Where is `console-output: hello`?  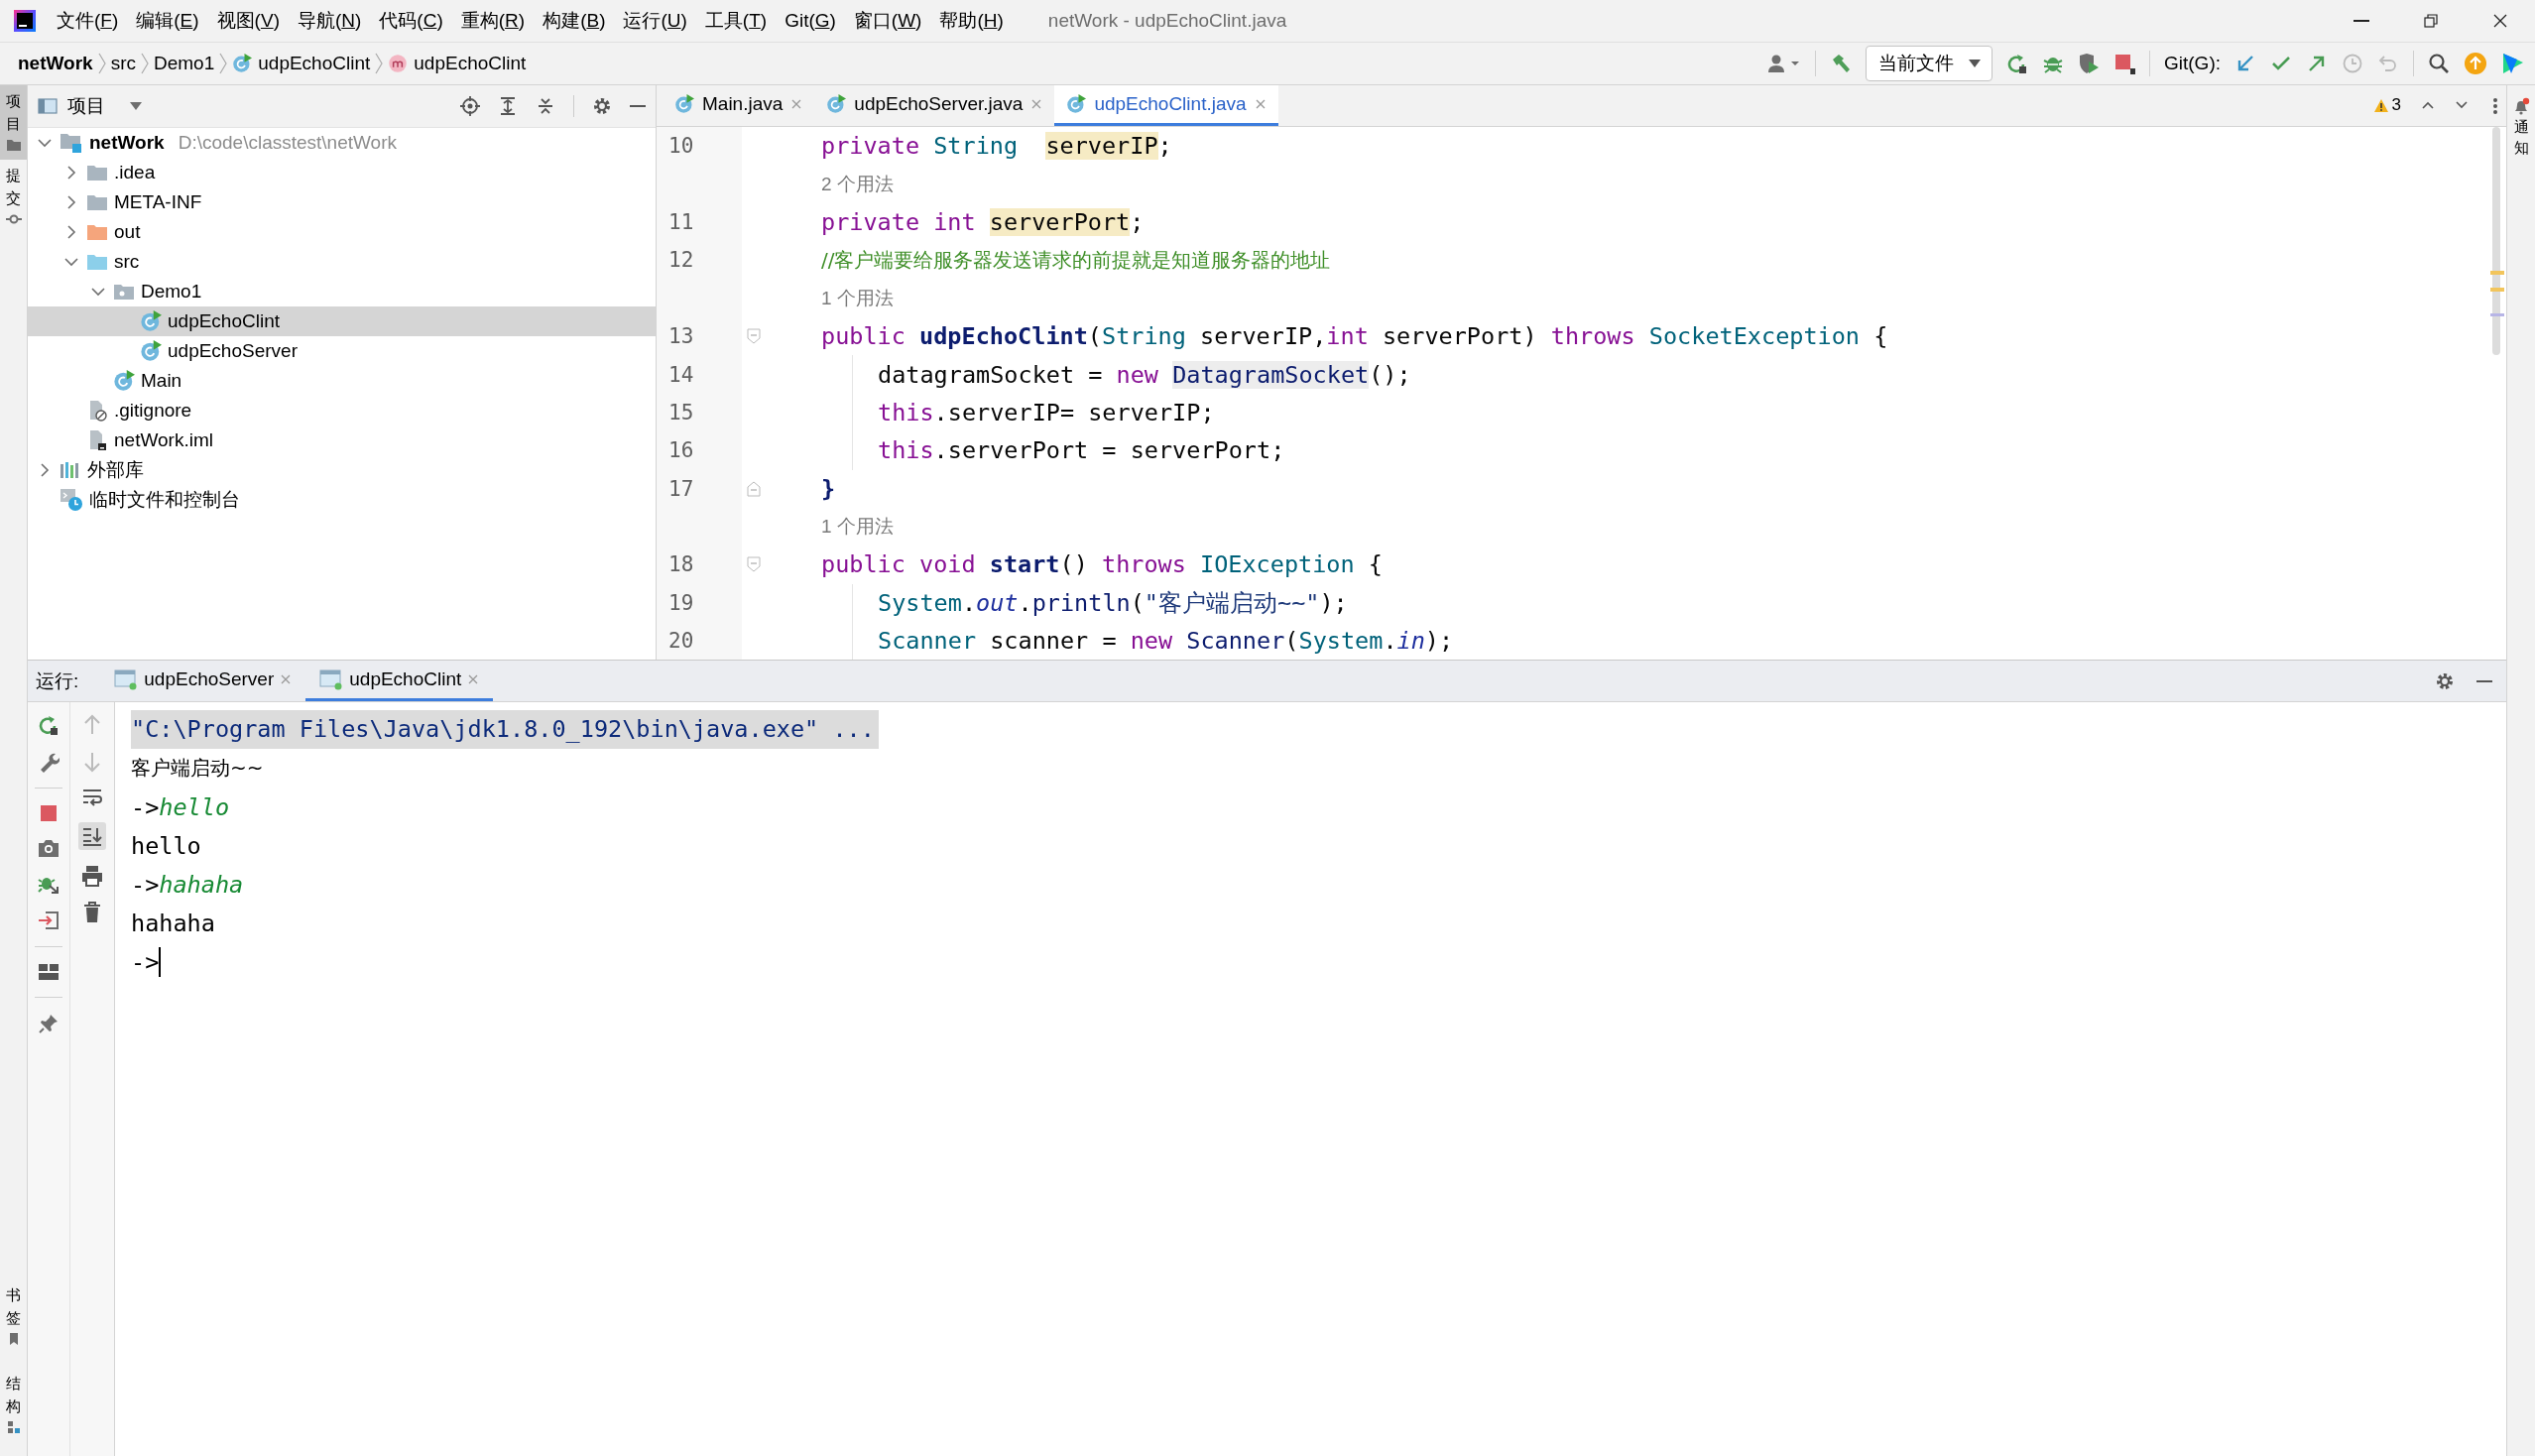
console-output: hello is located at coordinates (166, 845).